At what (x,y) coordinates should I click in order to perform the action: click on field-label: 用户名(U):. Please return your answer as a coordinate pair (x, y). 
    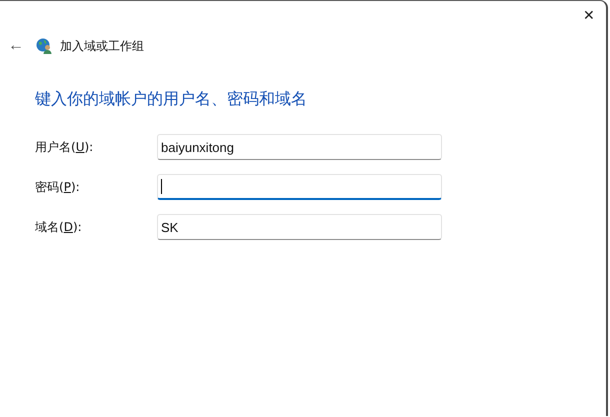
    Looking at the image, I should click on (64, 147).